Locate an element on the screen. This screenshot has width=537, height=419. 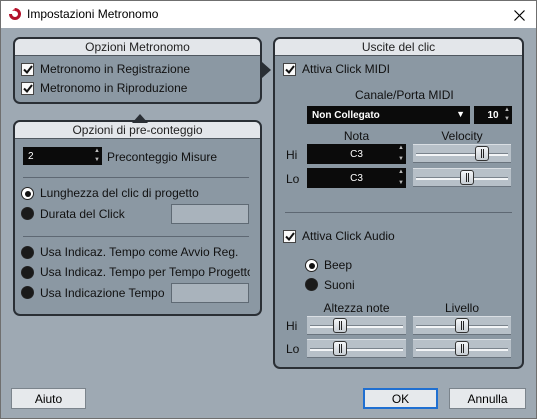
precount-bars-value: 2 is located at coordinates (31, 156).